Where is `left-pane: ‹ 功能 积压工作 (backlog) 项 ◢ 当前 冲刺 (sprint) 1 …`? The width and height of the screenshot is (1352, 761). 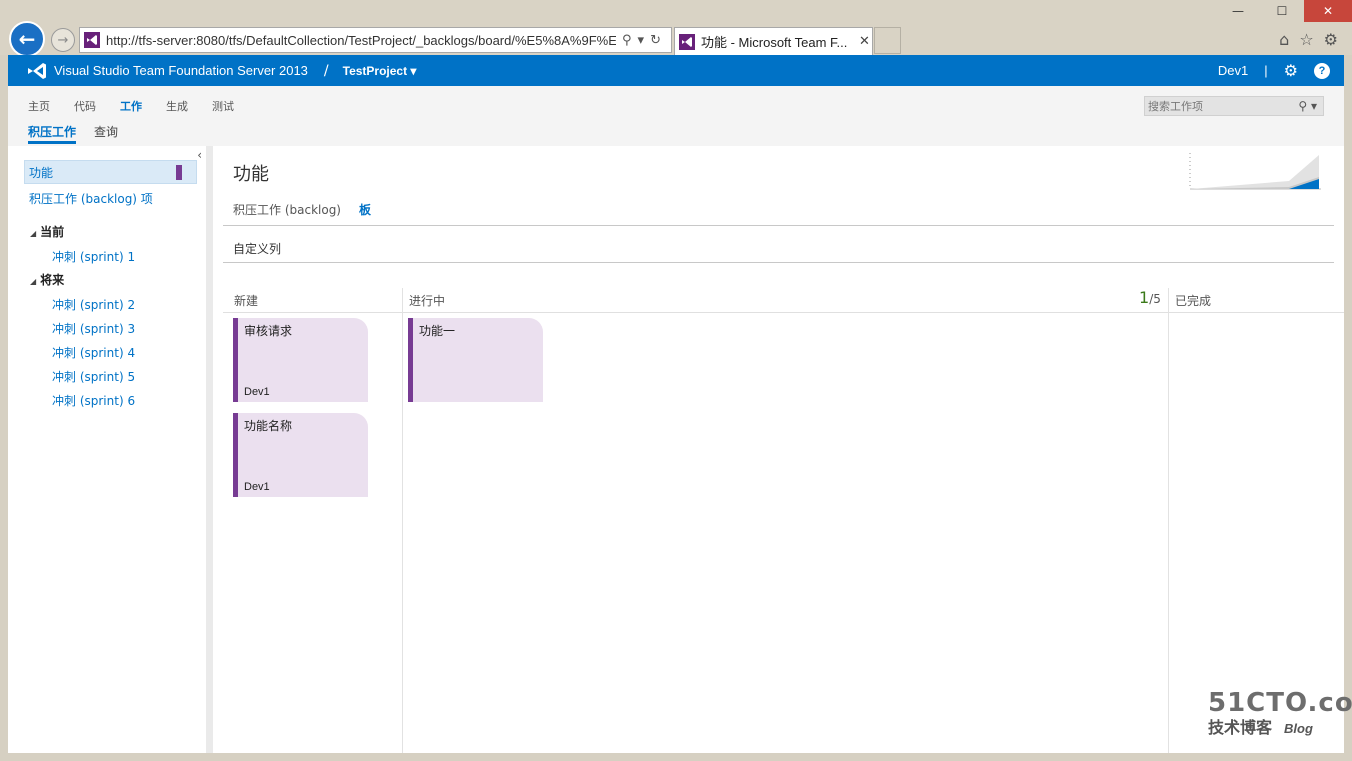
left-pane: ‹ 功能 积压工作 (backlog) 项 ◢ 当前 冲刺 (sprint) 1 … is located at coordinates (107, 449).